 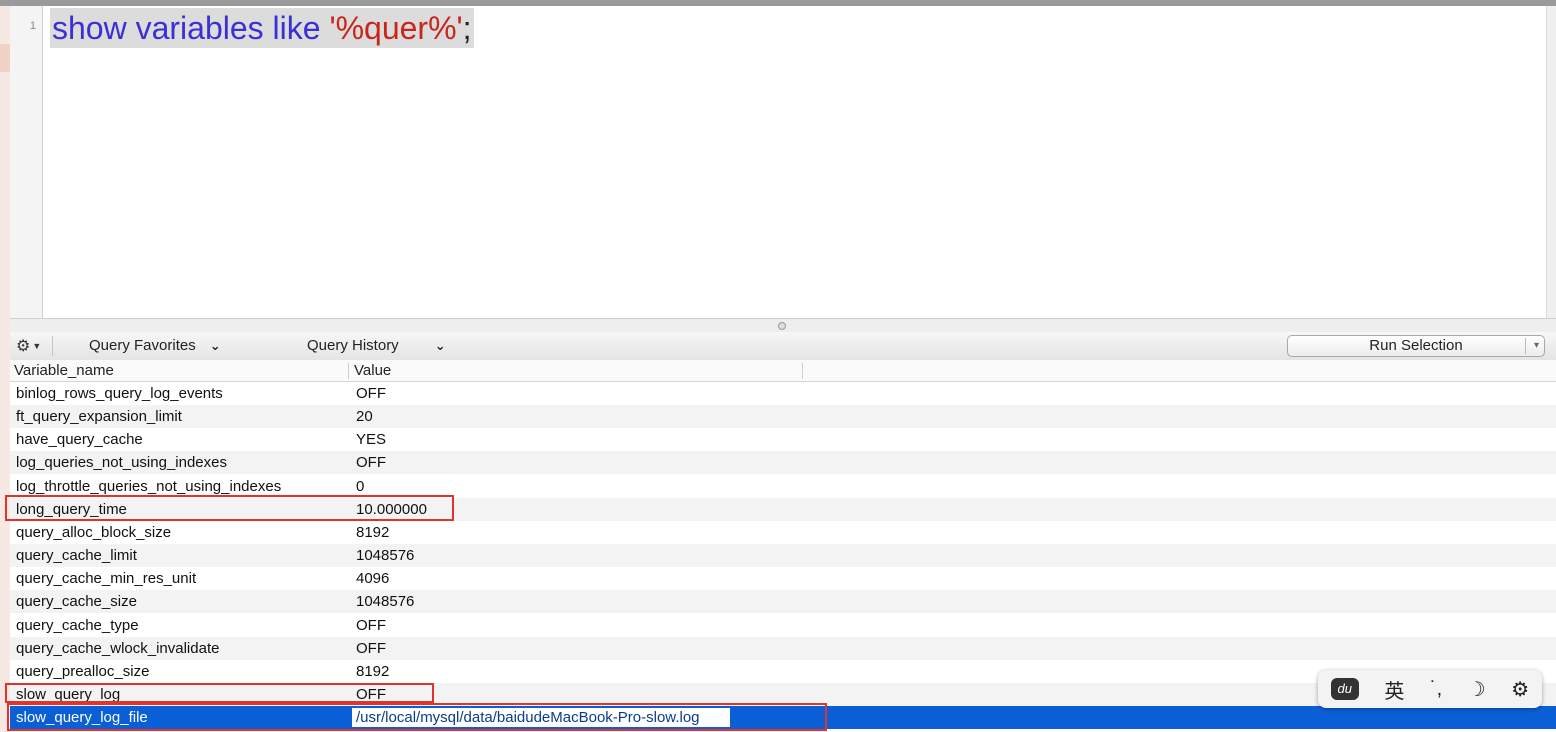 What do you see at coordinates (1525, 346) in the screenshot?
I see `button-split-divider` at bounding box center [1525, 346].